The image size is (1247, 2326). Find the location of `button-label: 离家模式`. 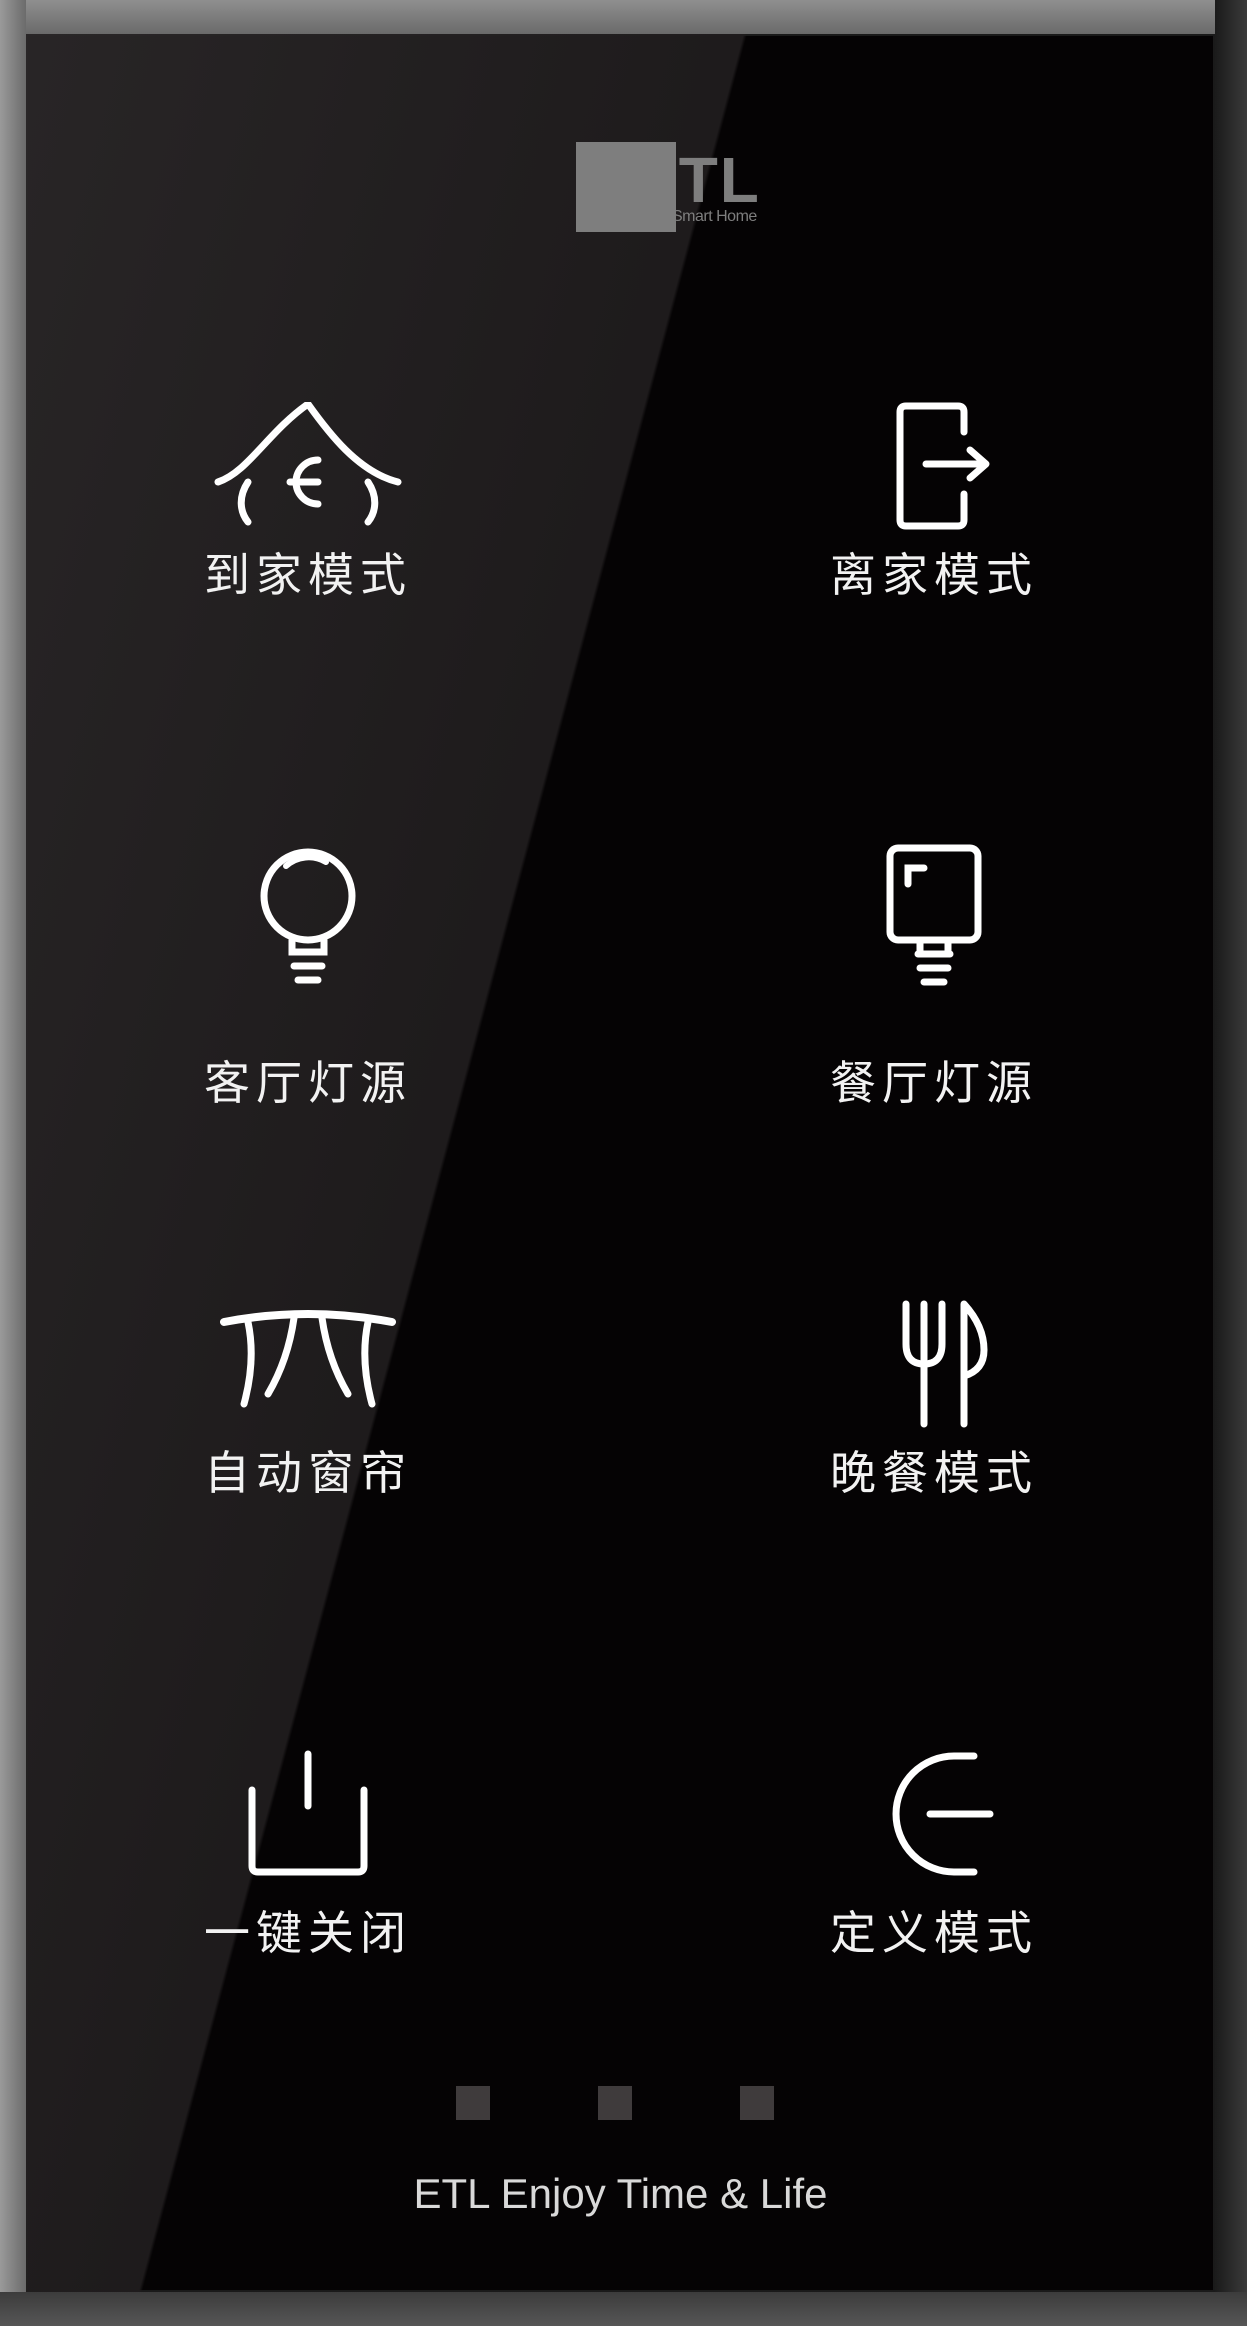

button-label: 离家模式 is located at coordinates (934, 575).